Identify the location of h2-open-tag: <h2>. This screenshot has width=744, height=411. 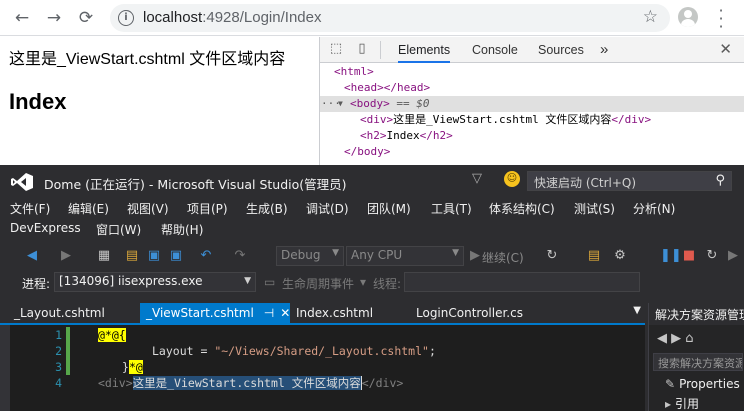
(373, 135).